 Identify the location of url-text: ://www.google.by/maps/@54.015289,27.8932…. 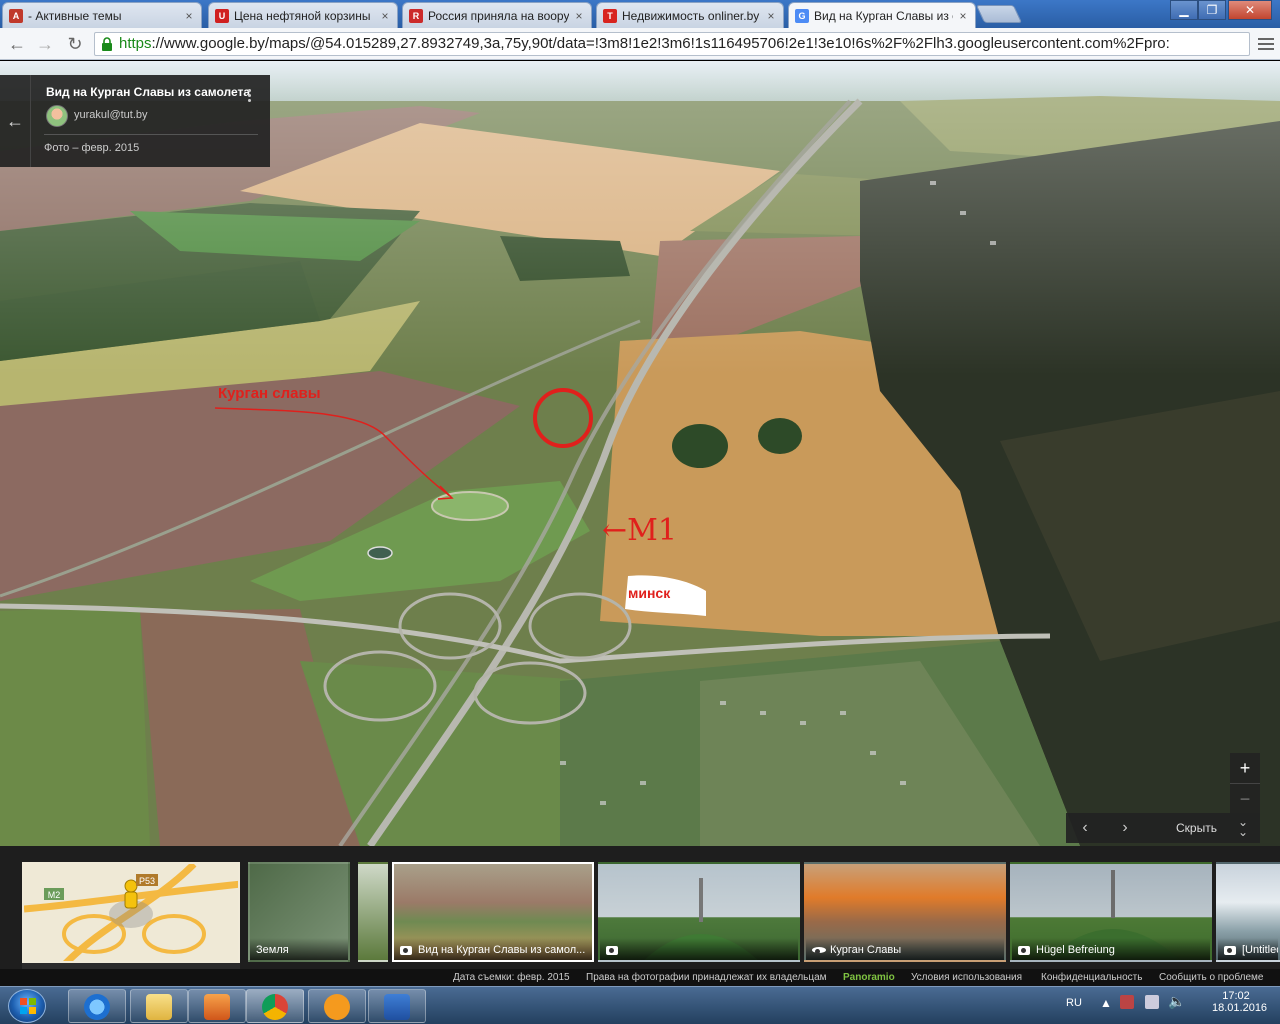
(660, 43).